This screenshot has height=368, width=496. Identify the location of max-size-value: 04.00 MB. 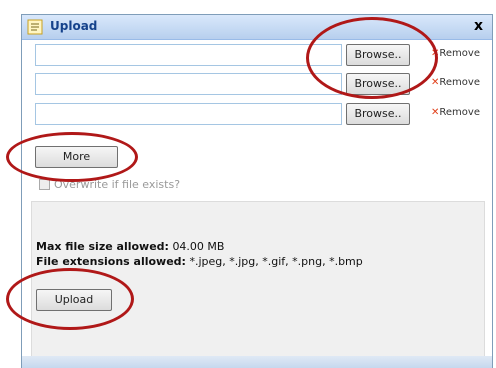
(198, 246).